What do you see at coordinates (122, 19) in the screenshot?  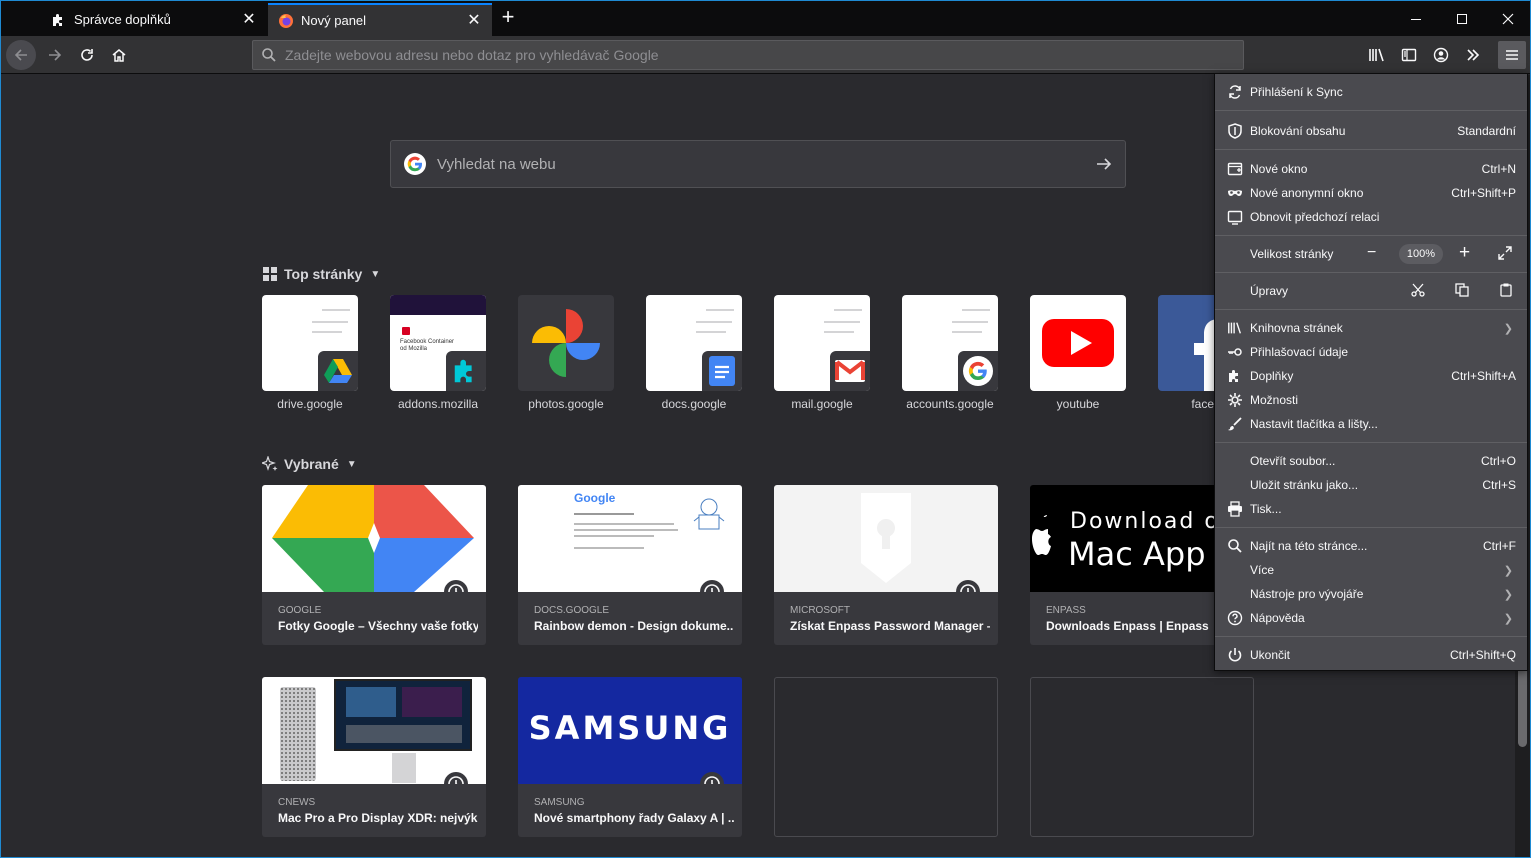 I see `tab-title: Správce doplňků` at bounding box center [122, 19].